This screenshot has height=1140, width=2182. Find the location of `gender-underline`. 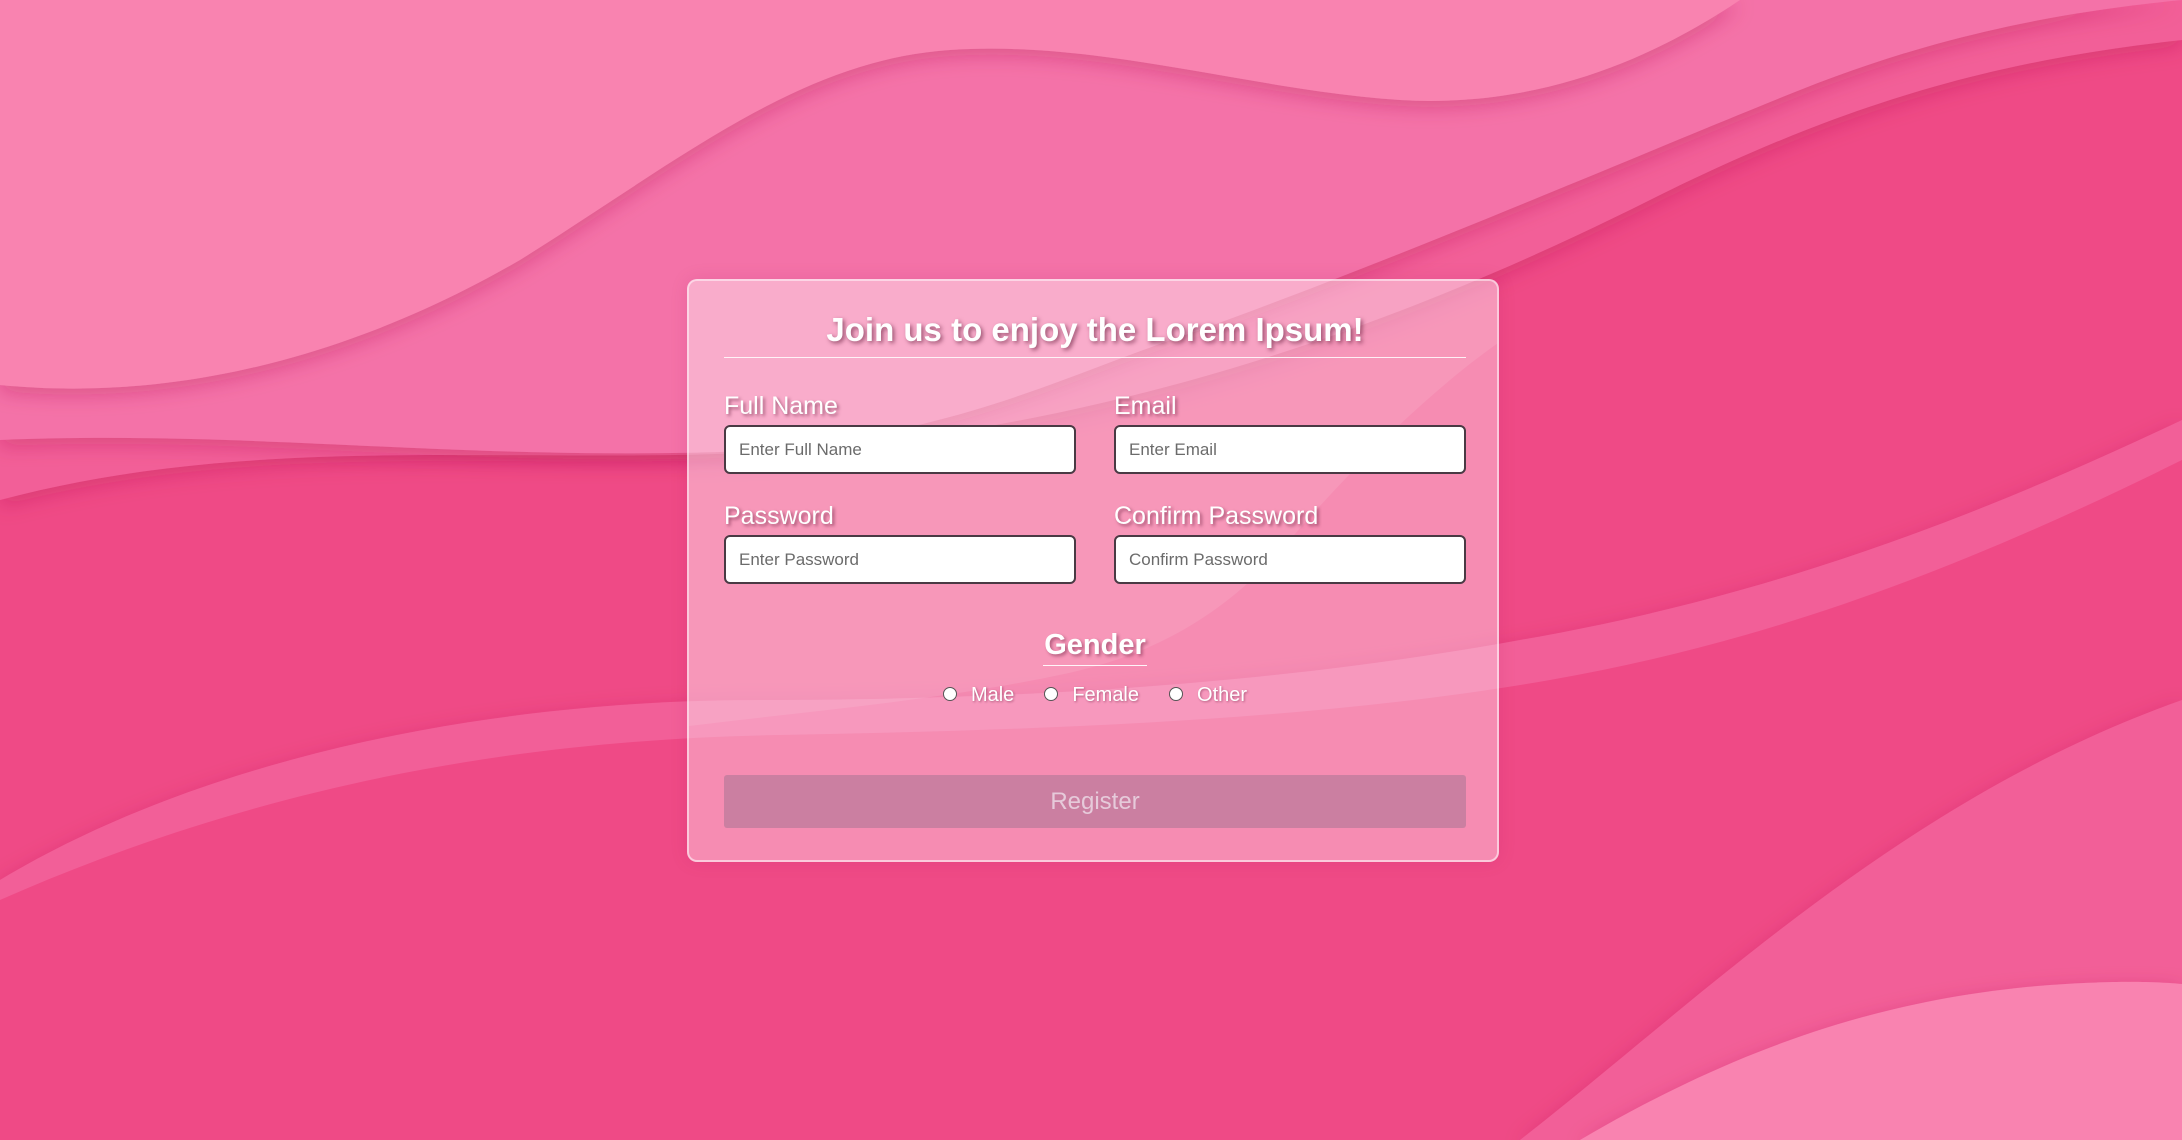

gender-underline is located at coordinates (1095, 665).